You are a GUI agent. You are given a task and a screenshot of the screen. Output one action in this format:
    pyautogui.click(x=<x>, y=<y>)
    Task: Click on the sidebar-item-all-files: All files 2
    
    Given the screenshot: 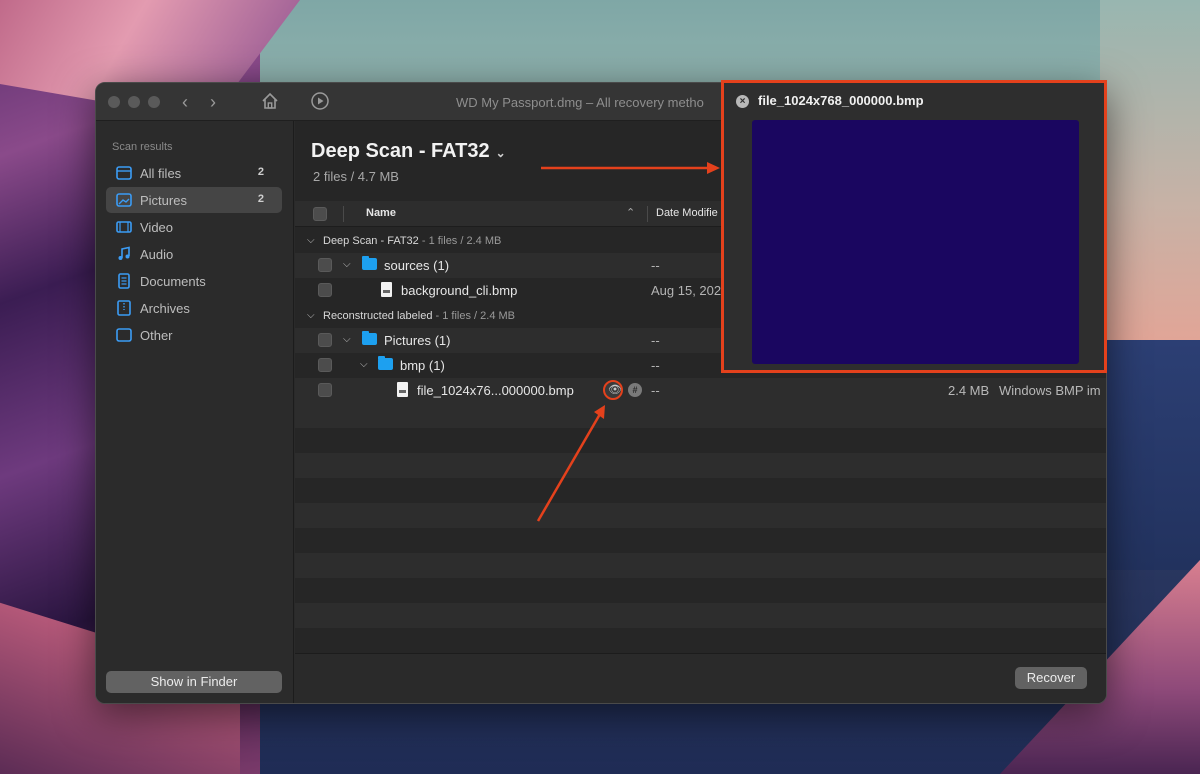 What is the action you would take?
    pyautogui.click(x=194, y=173)
    